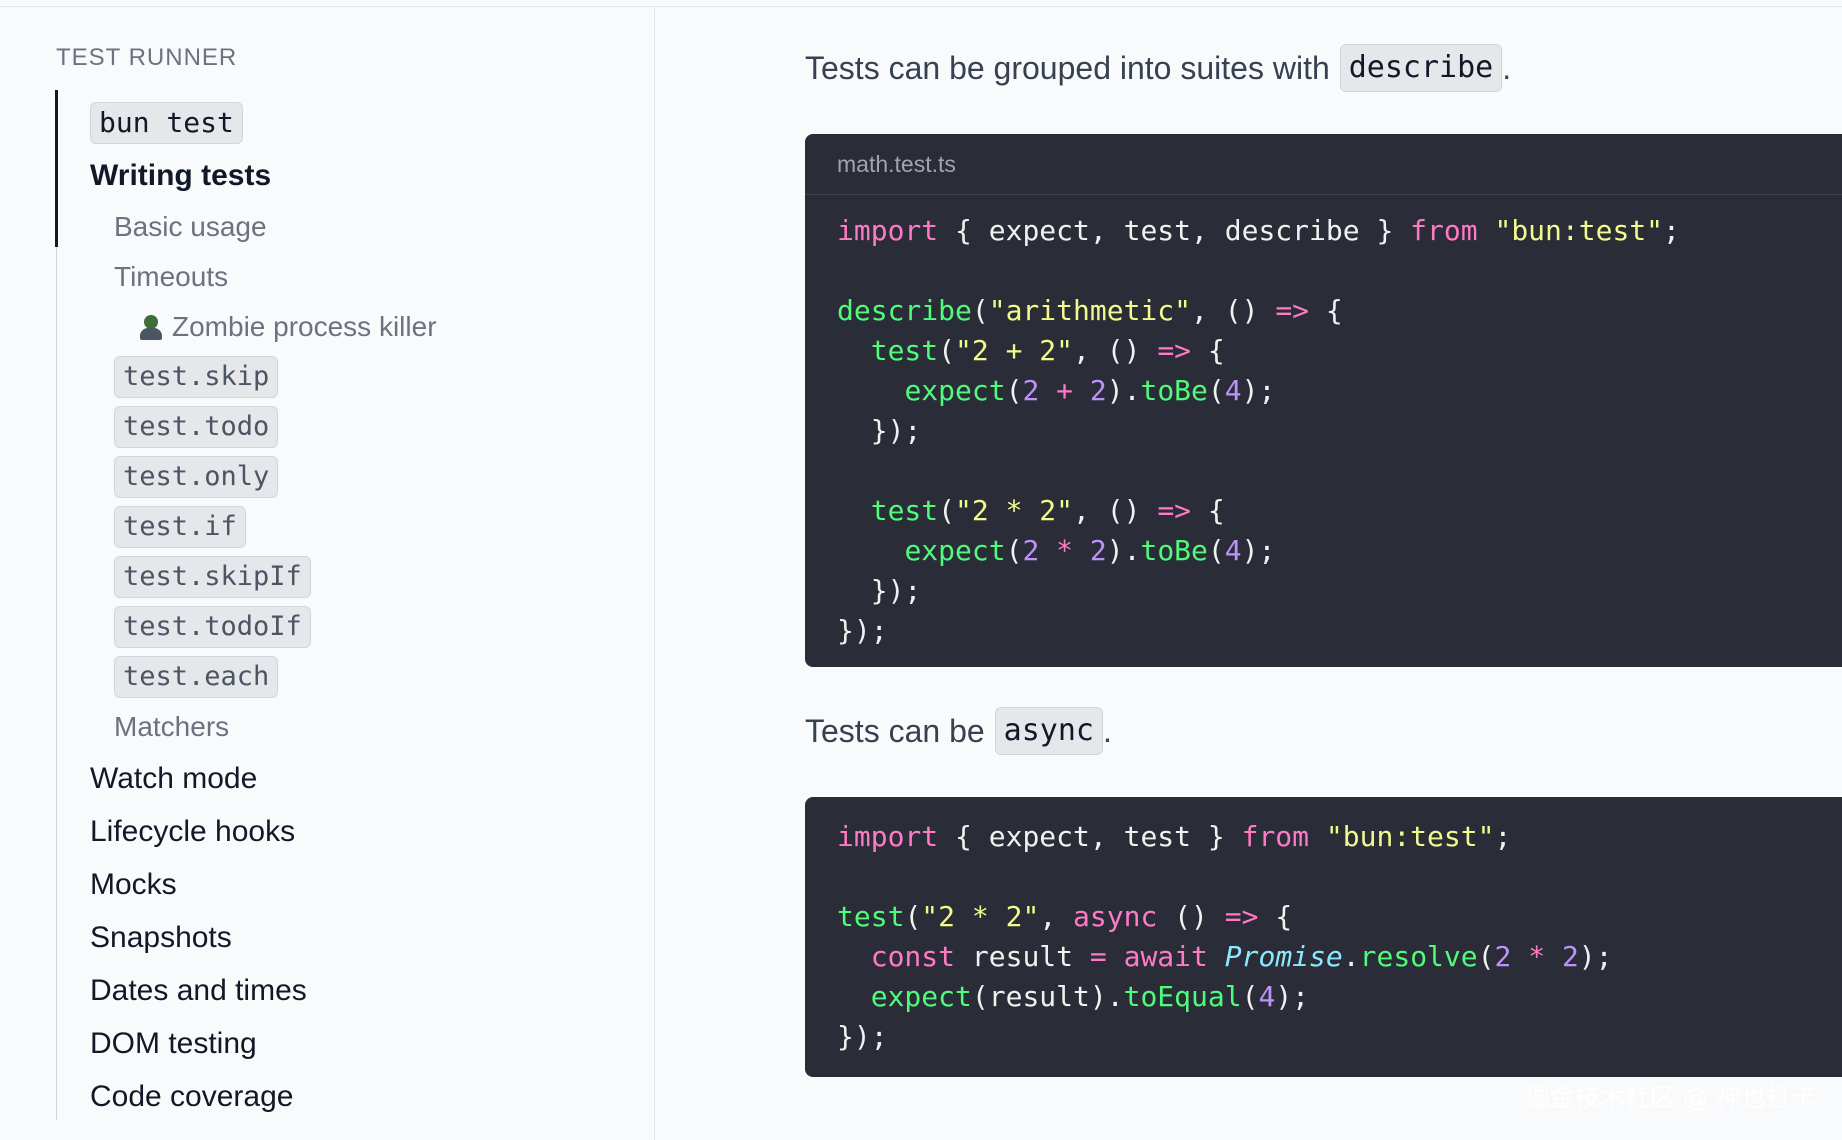  What do you see at coordinates (360, 937) in the screenshot?
I see `nav-item-snapshots: Snapshots` at bounding box center [360, 937].